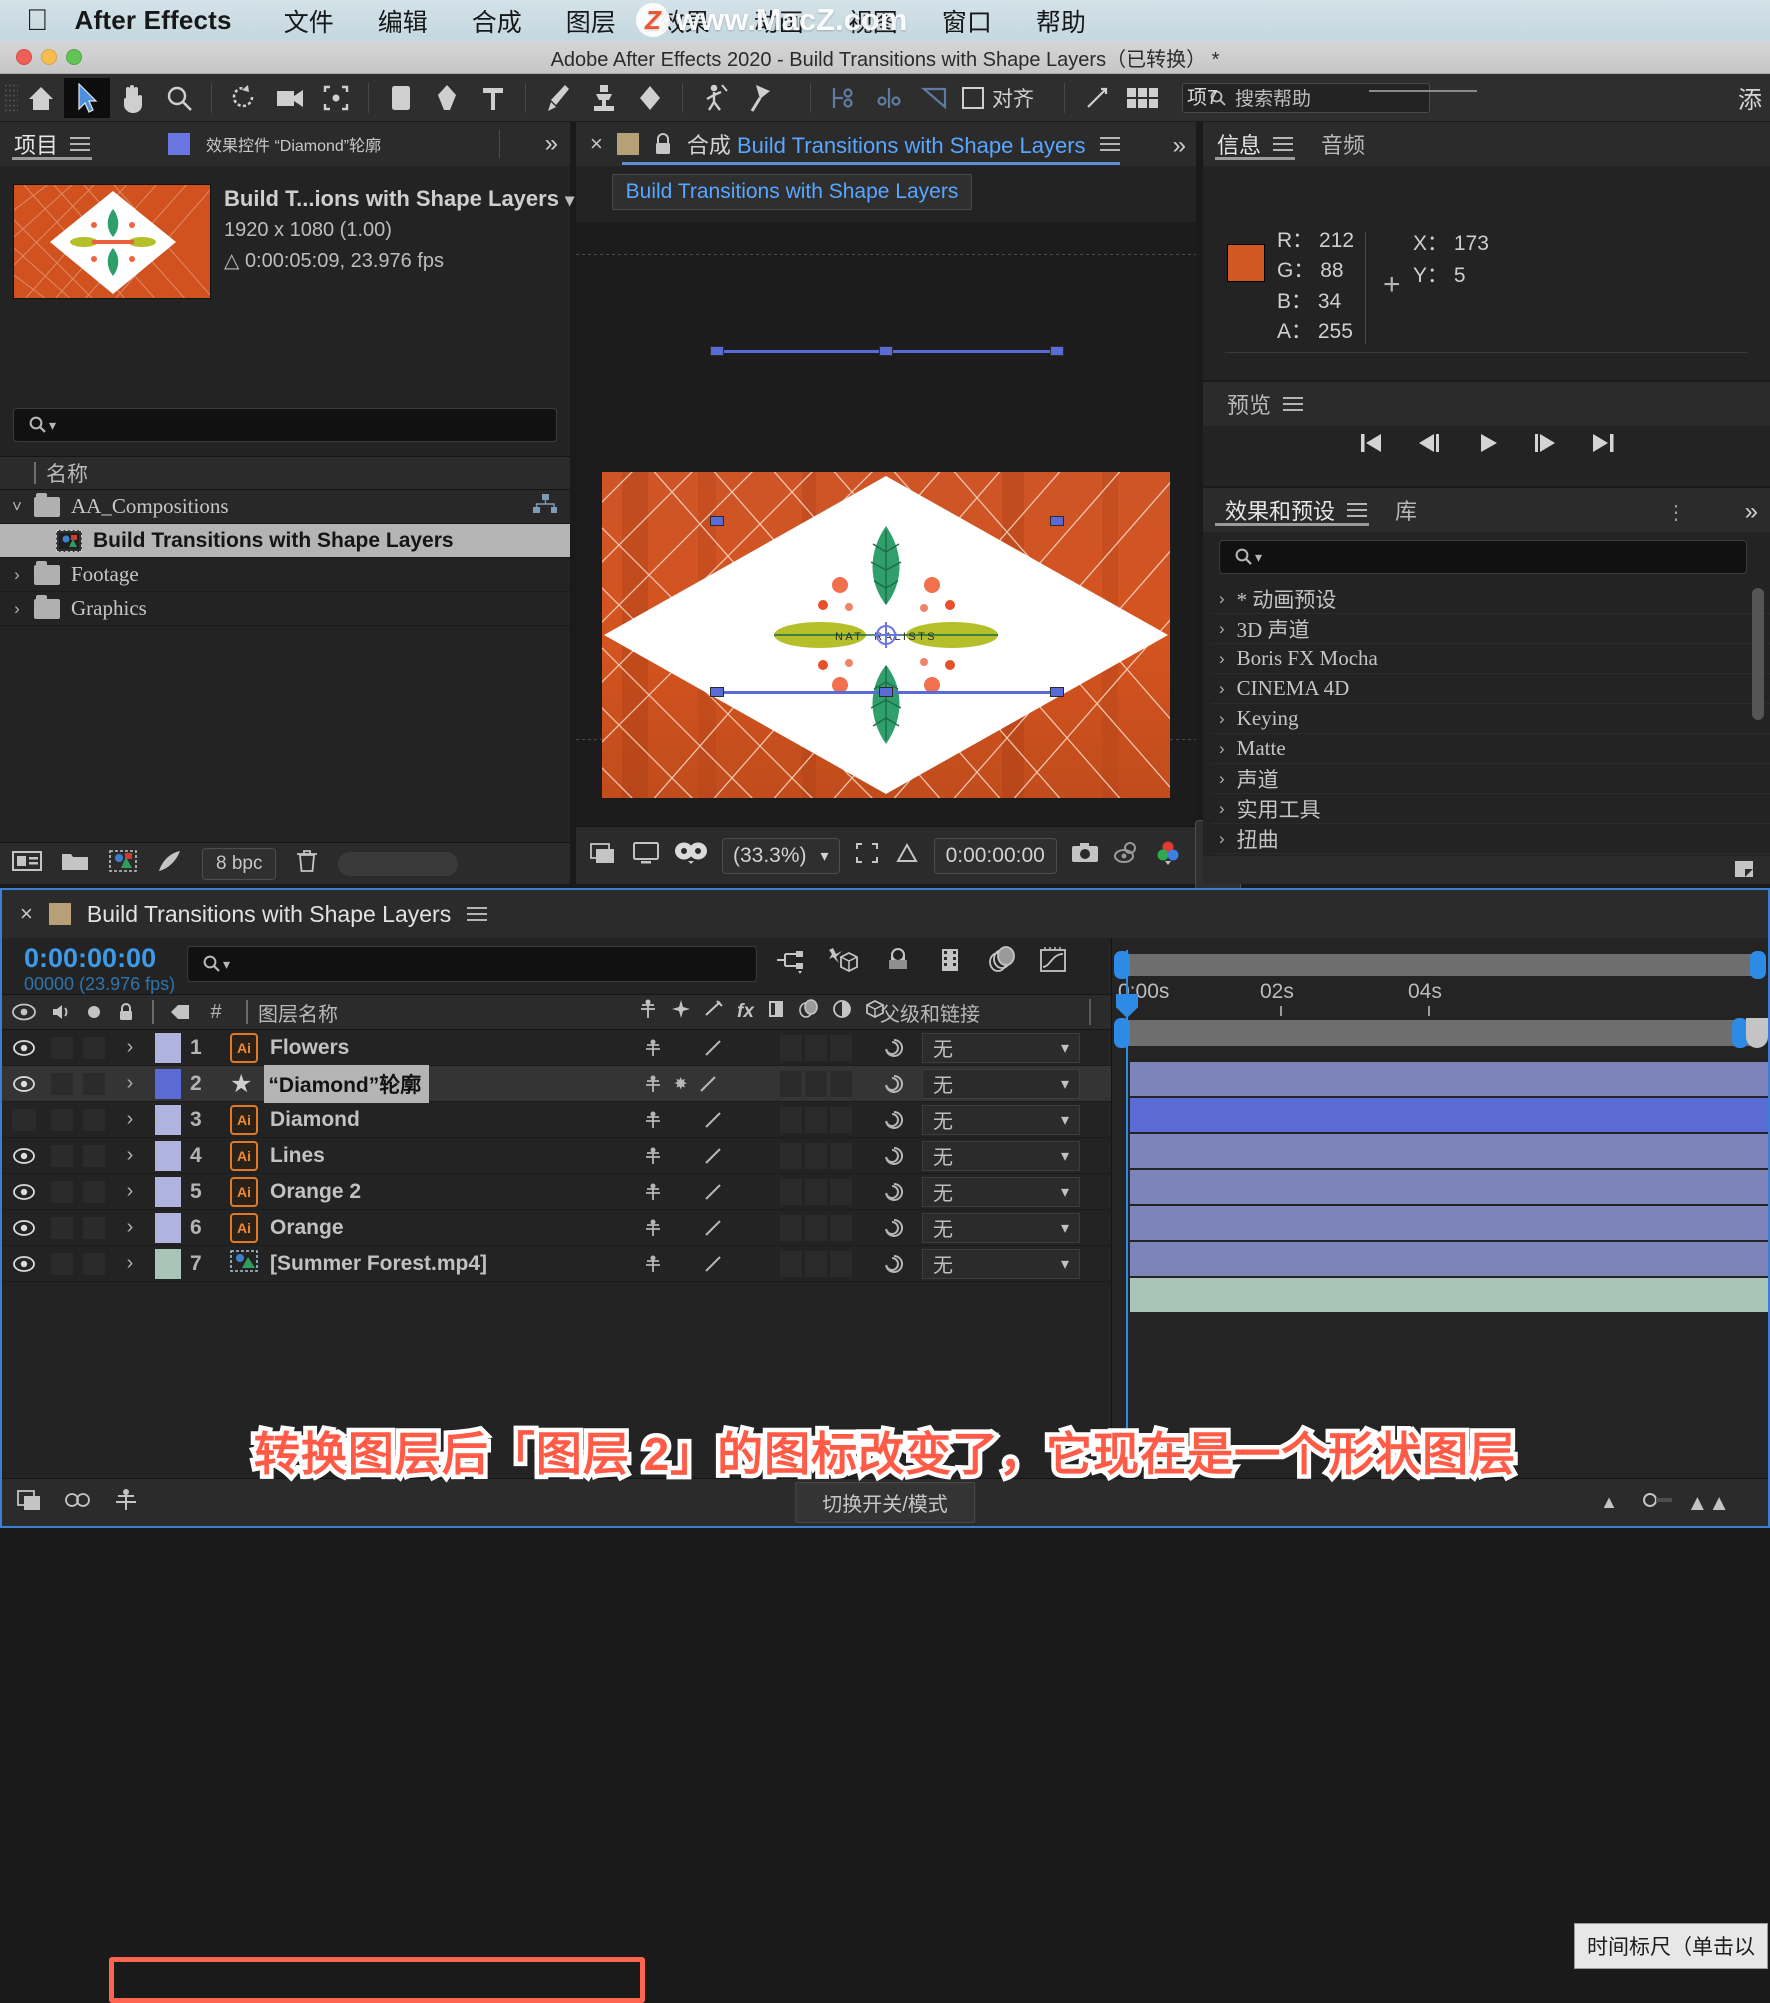 The image size is (1770, 2003). What do you see at coordinates (87, 97) in the screenshot?
I see `selection-tool-icon` at bounding box center [87, 97].